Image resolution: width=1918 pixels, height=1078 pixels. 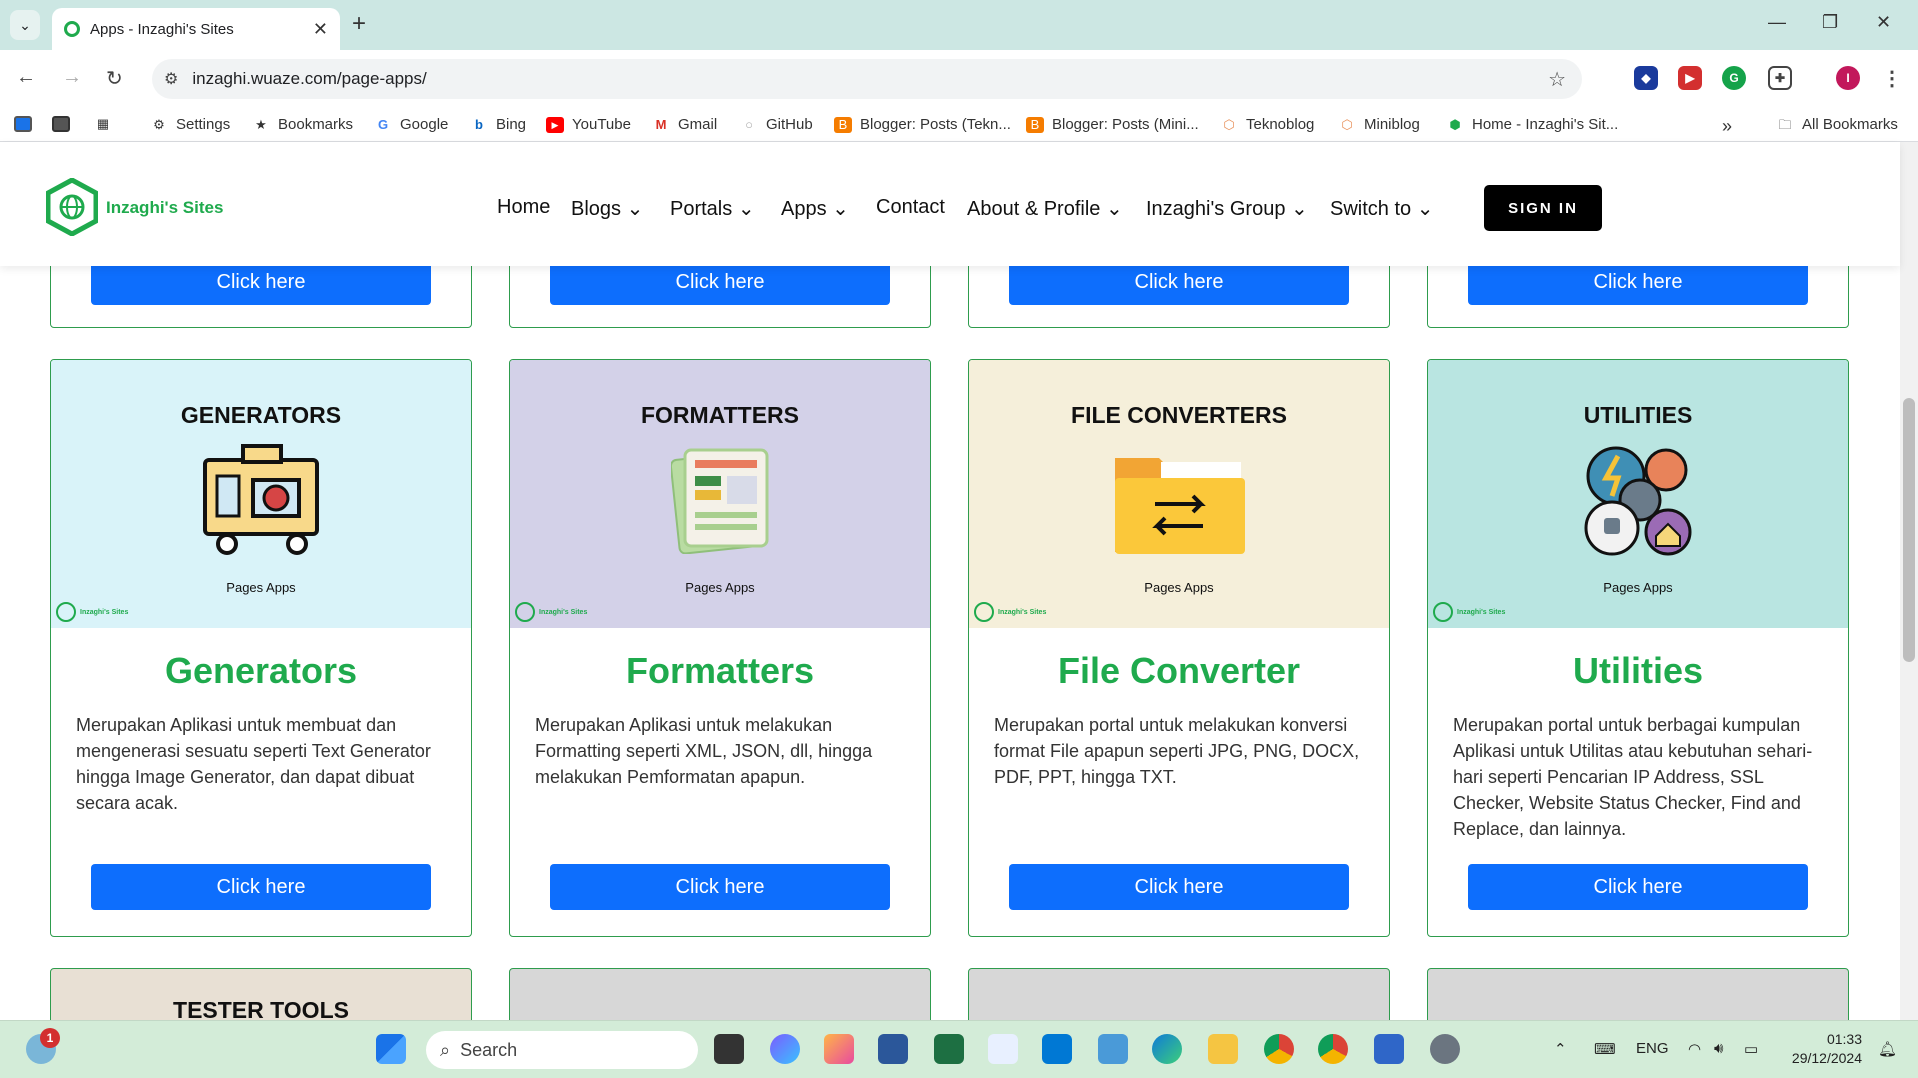 I want to click on clock: 01:33 29/12/2024, so click(x=1824, y=1049).